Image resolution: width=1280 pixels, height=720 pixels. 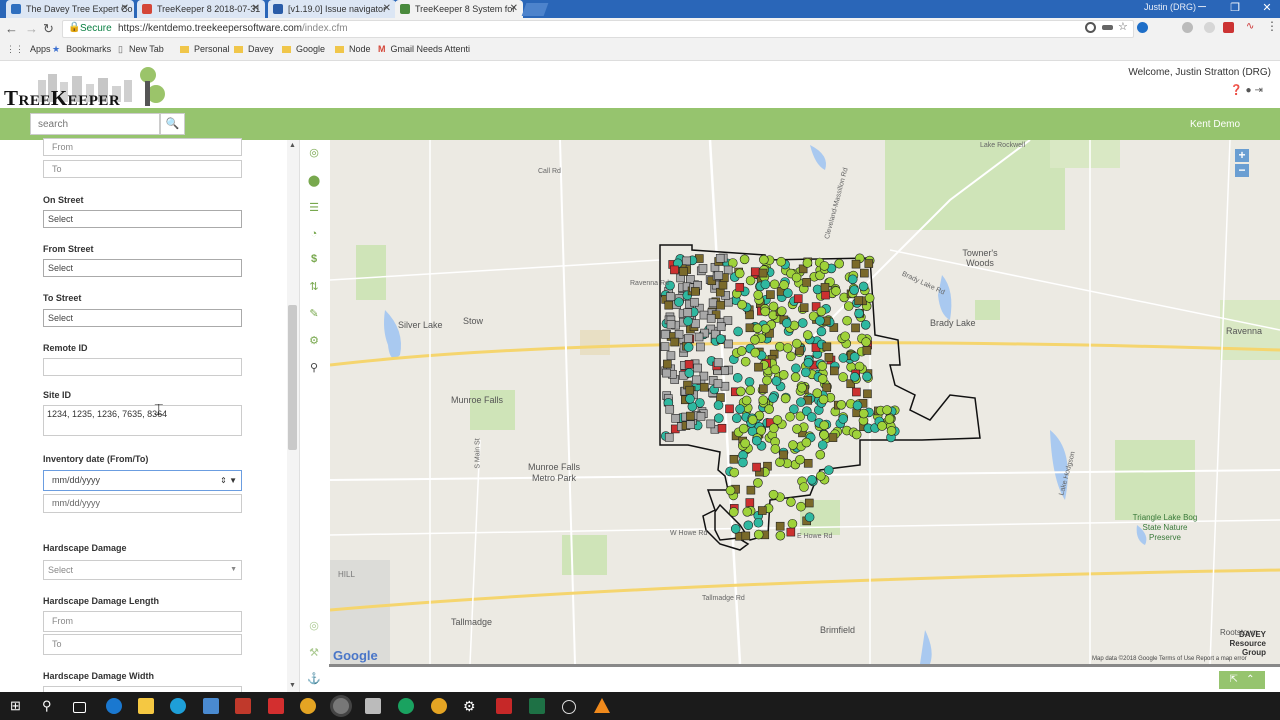 What do you see at coordinates (314, 625) in the screenshot?
I see `settings-circle-icon: ◎` at bounding box center [314, 625].